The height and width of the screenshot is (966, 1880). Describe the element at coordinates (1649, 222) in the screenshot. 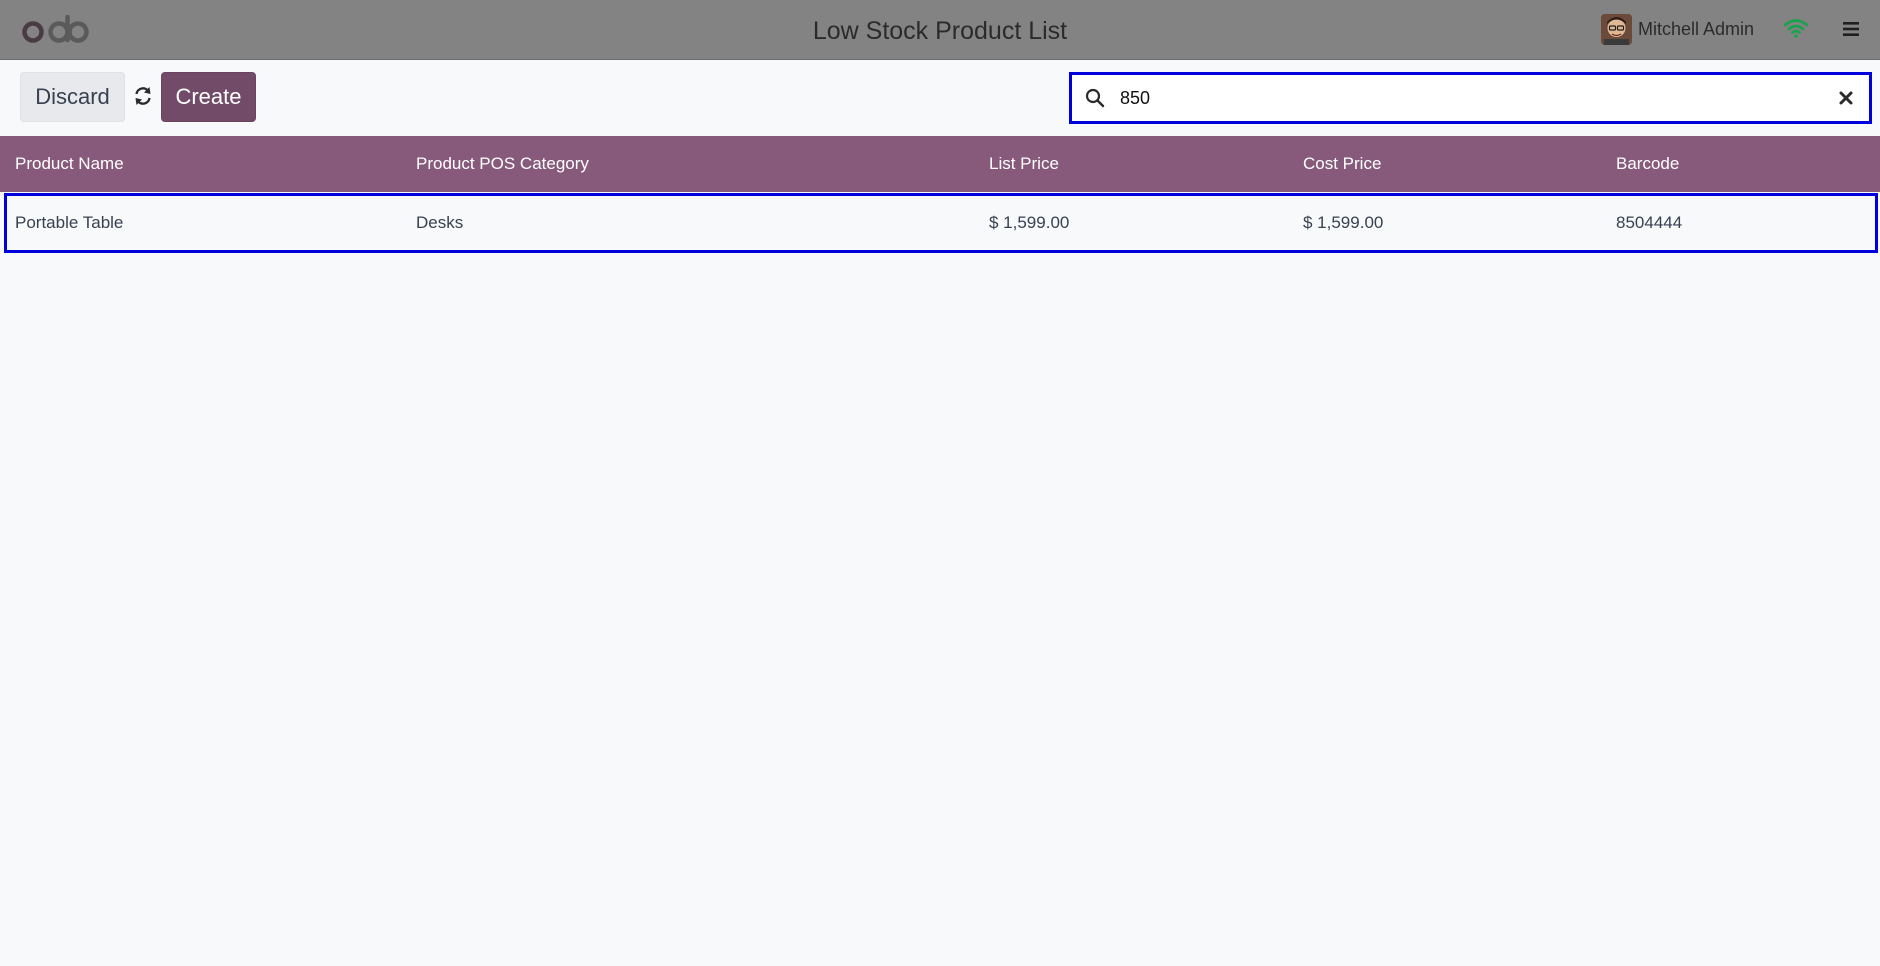

I see `cell-barcode: 8504444` at that location.